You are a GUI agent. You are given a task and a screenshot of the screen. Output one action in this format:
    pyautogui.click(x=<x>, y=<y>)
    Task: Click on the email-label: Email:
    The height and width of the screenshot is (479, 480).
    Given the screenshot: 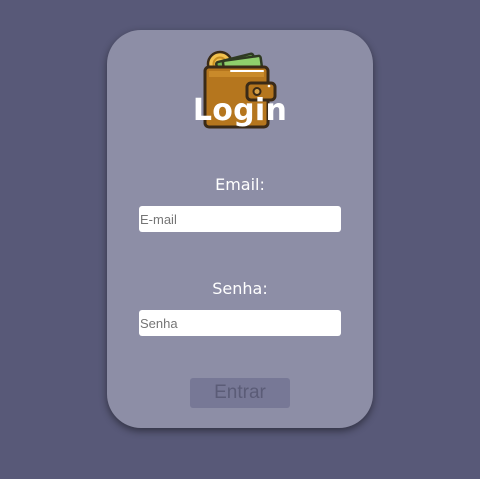 What is the action you would take?
    pyautogui.click(x=240, y=184)
    